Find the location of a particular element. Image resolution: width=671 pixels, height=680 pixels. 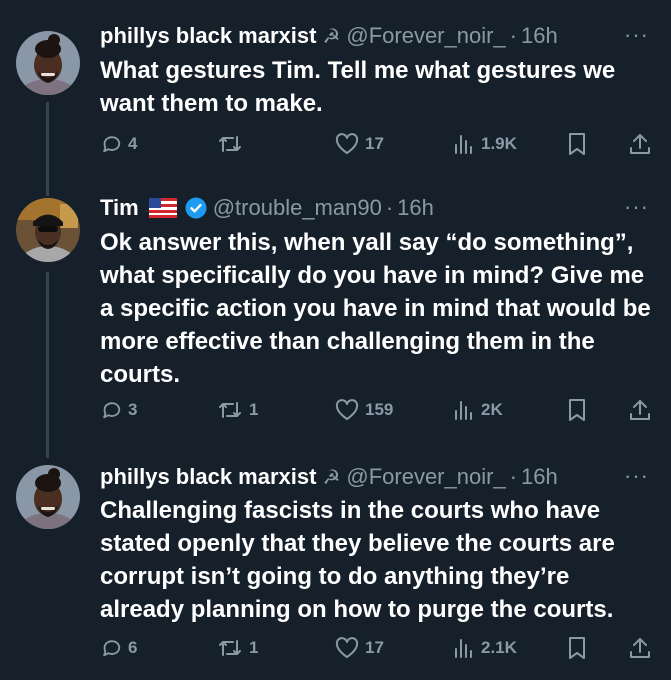

us-flag-icon is located at coordinates (162, 208).